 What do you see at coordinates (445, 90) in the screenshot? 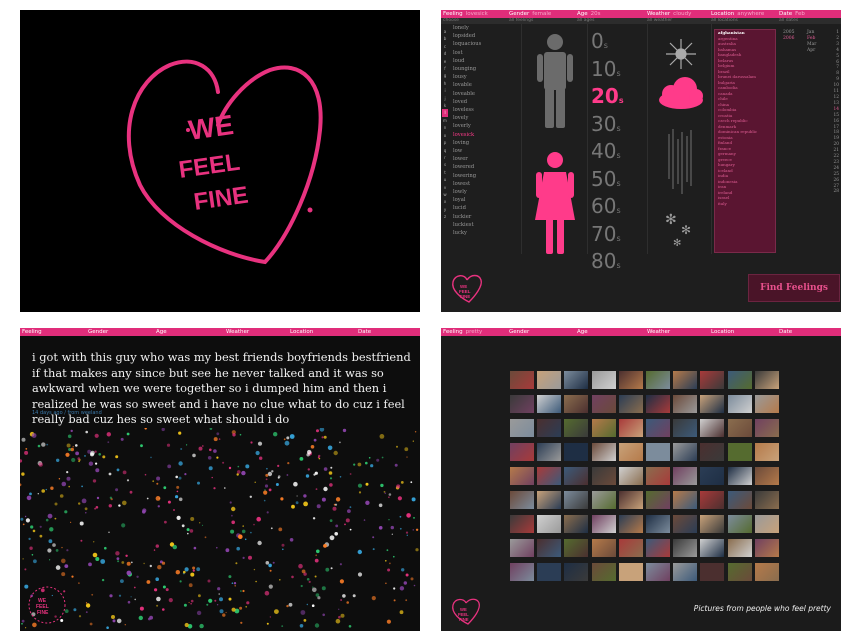
I see `alphabet-letter-i: i` at bounding box center [445, 90].